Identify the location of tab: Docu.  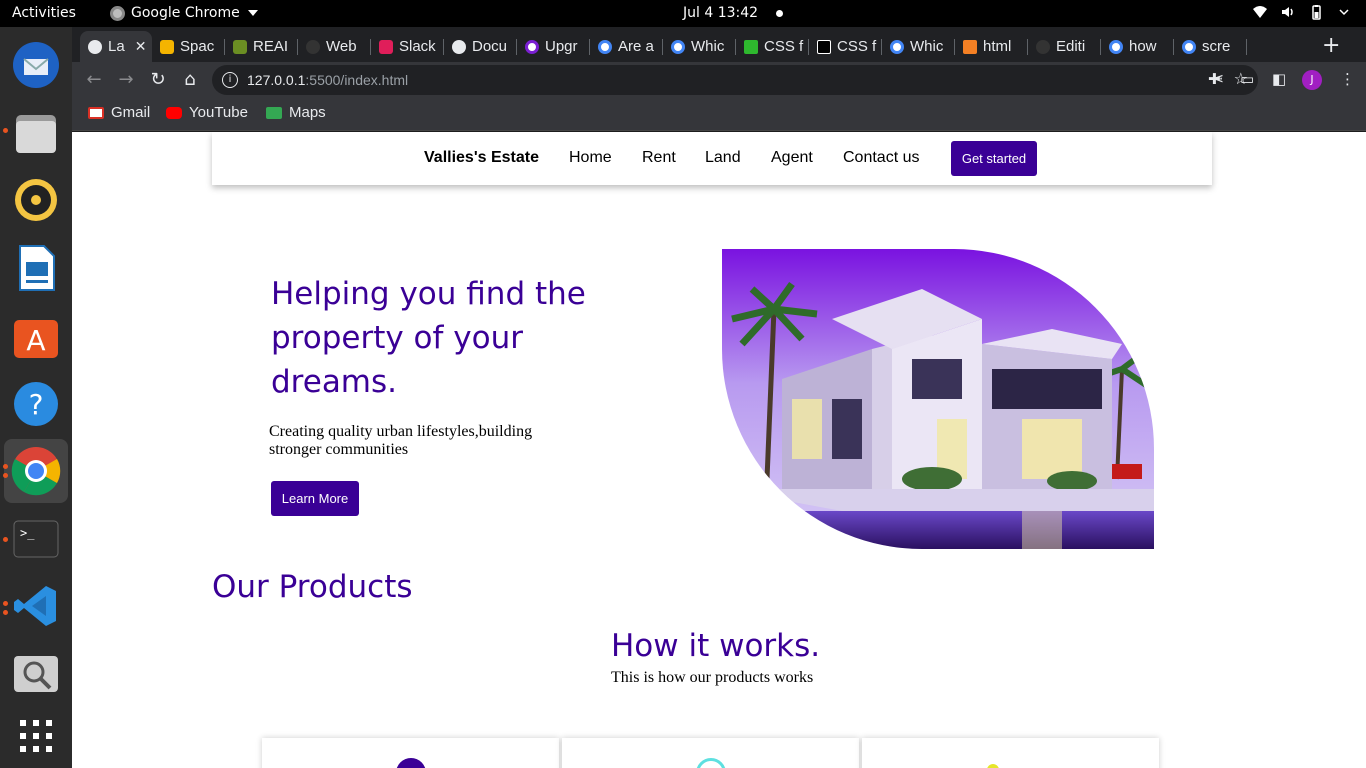
(480, 46).